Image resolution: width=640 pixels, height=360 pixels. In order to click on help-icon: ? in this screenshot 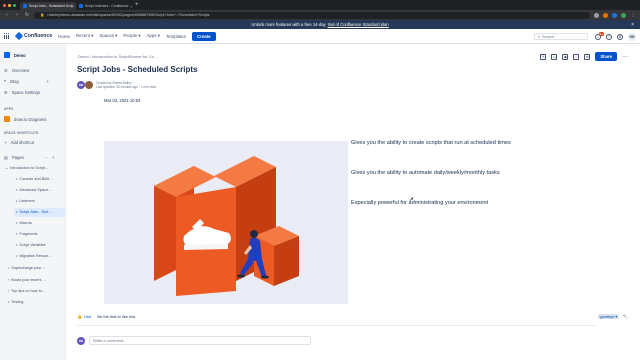, I will do `click(609, 37)`.